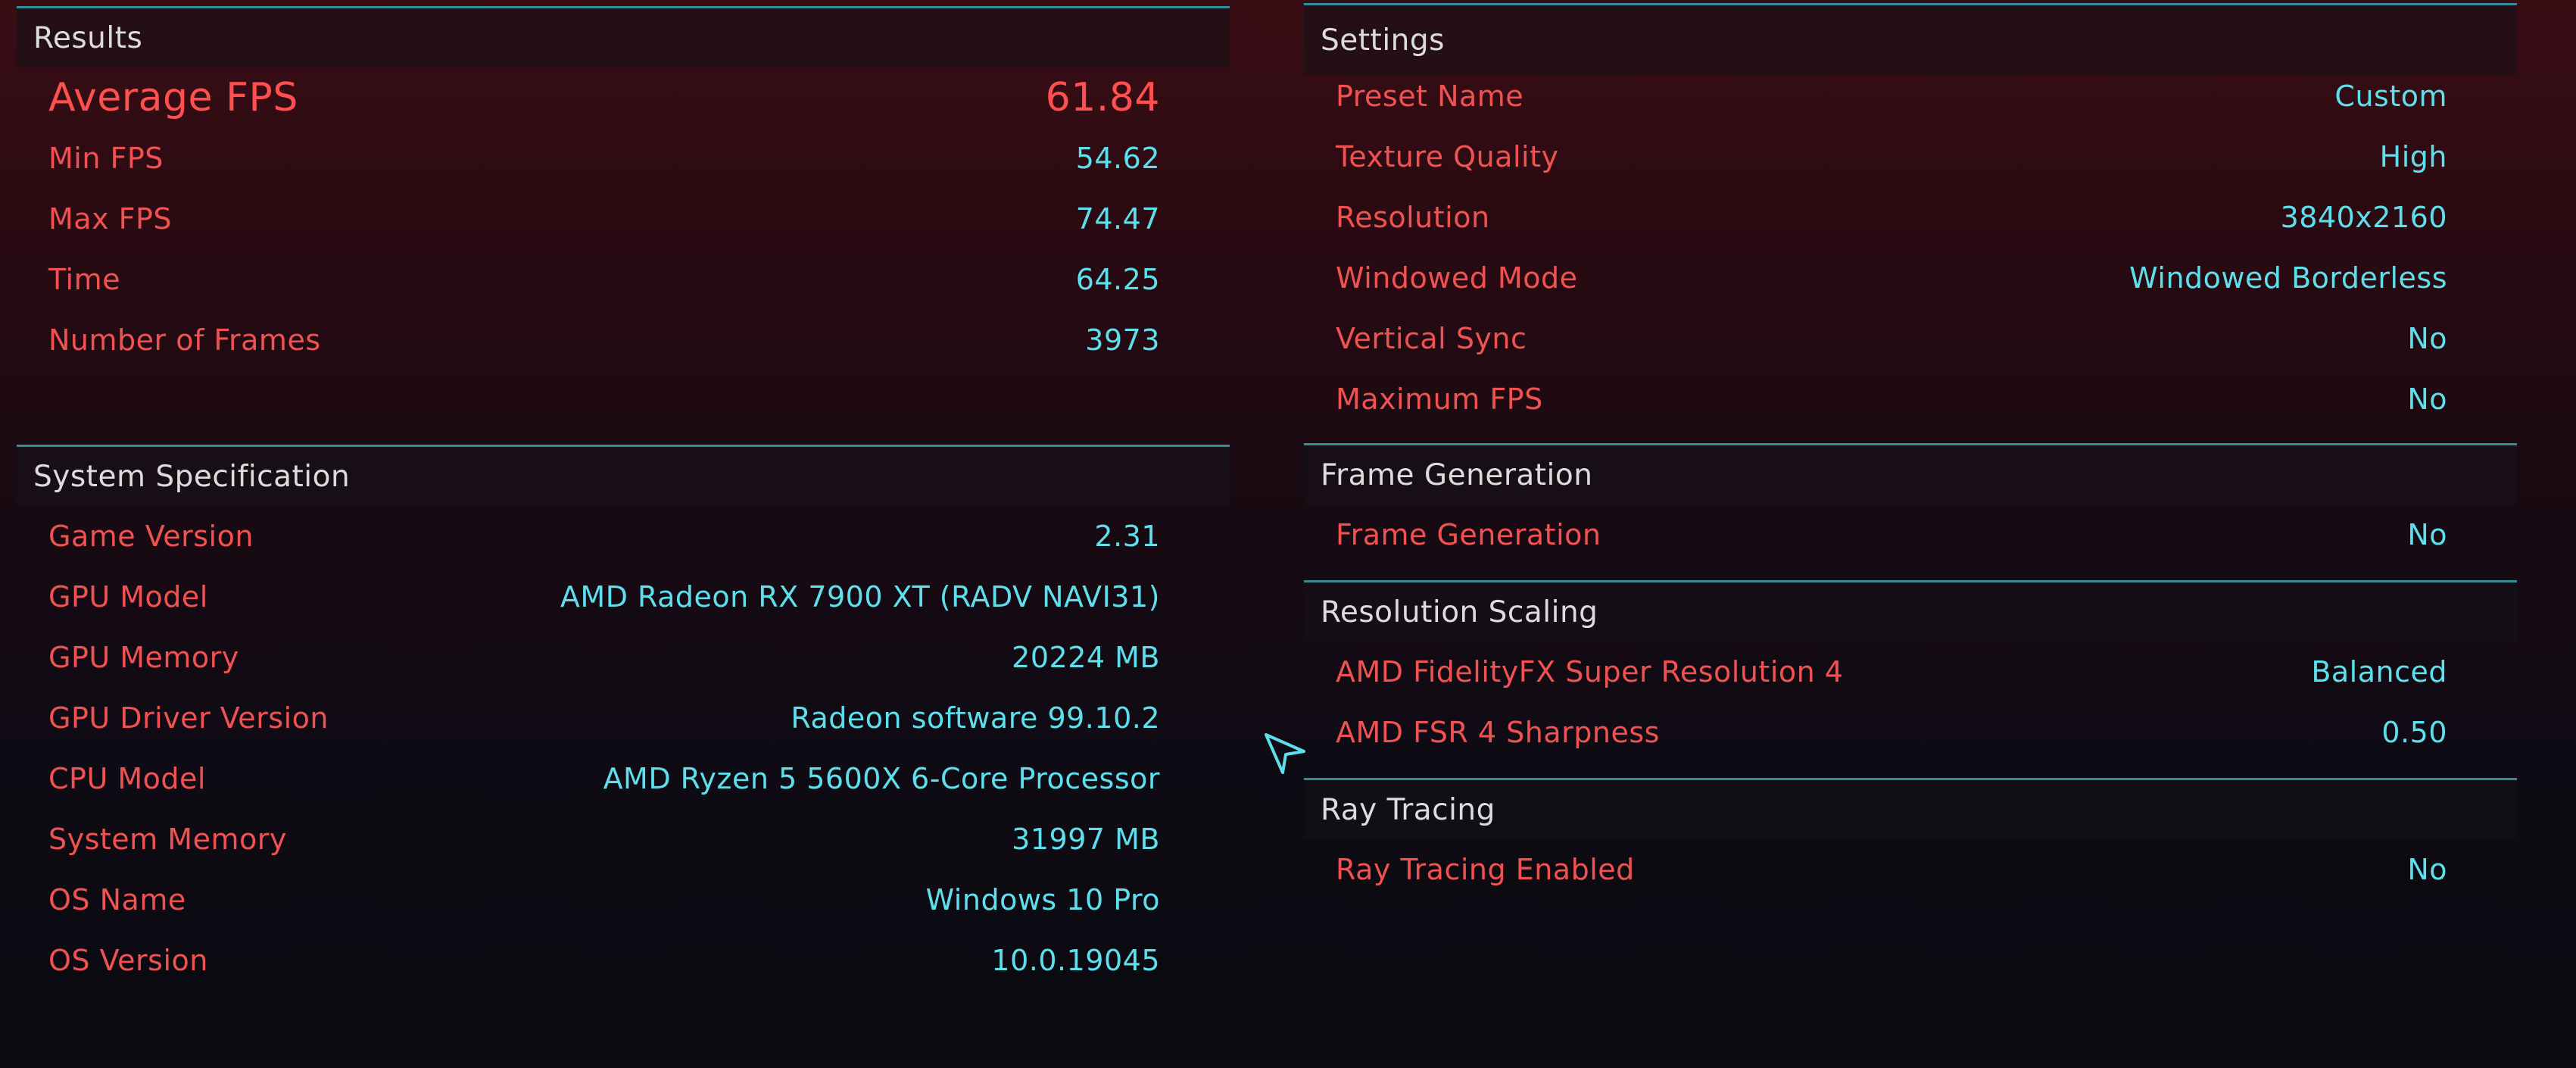 This screenshot has height=1068, width=2576. What do you see at coordinates (1910, 809) in the screenshot?
I see `ray-tracing-header: Ray Tracing` at bounding box center [1910, 809].